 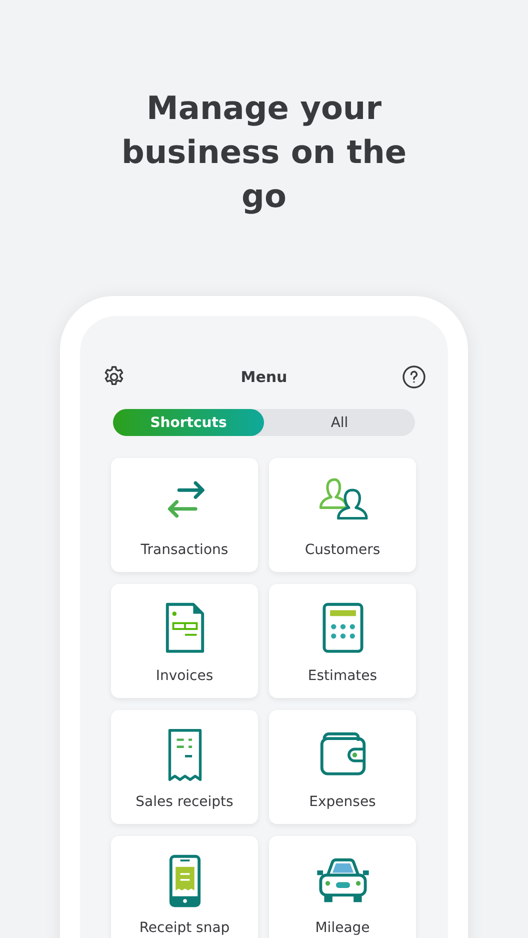 I want to click on screen-title: Menu, so click(x=264, y=377).